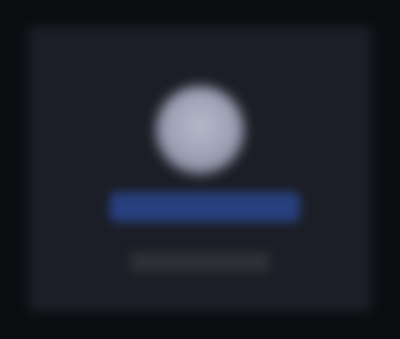  What do you see at coordinates (200, 130) in the screenshot?
I see `user-avatar-icon` at bounding box center [200, 130].